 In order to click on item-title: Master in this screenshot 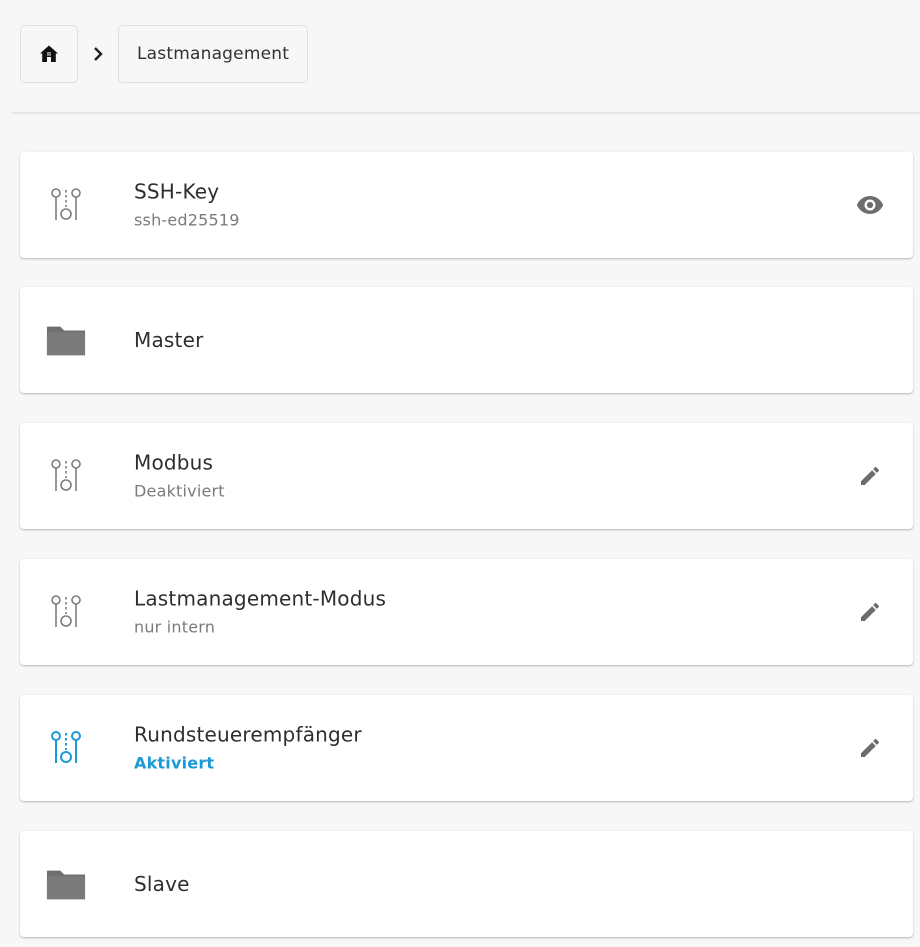, I will do `click(169, 340)`.